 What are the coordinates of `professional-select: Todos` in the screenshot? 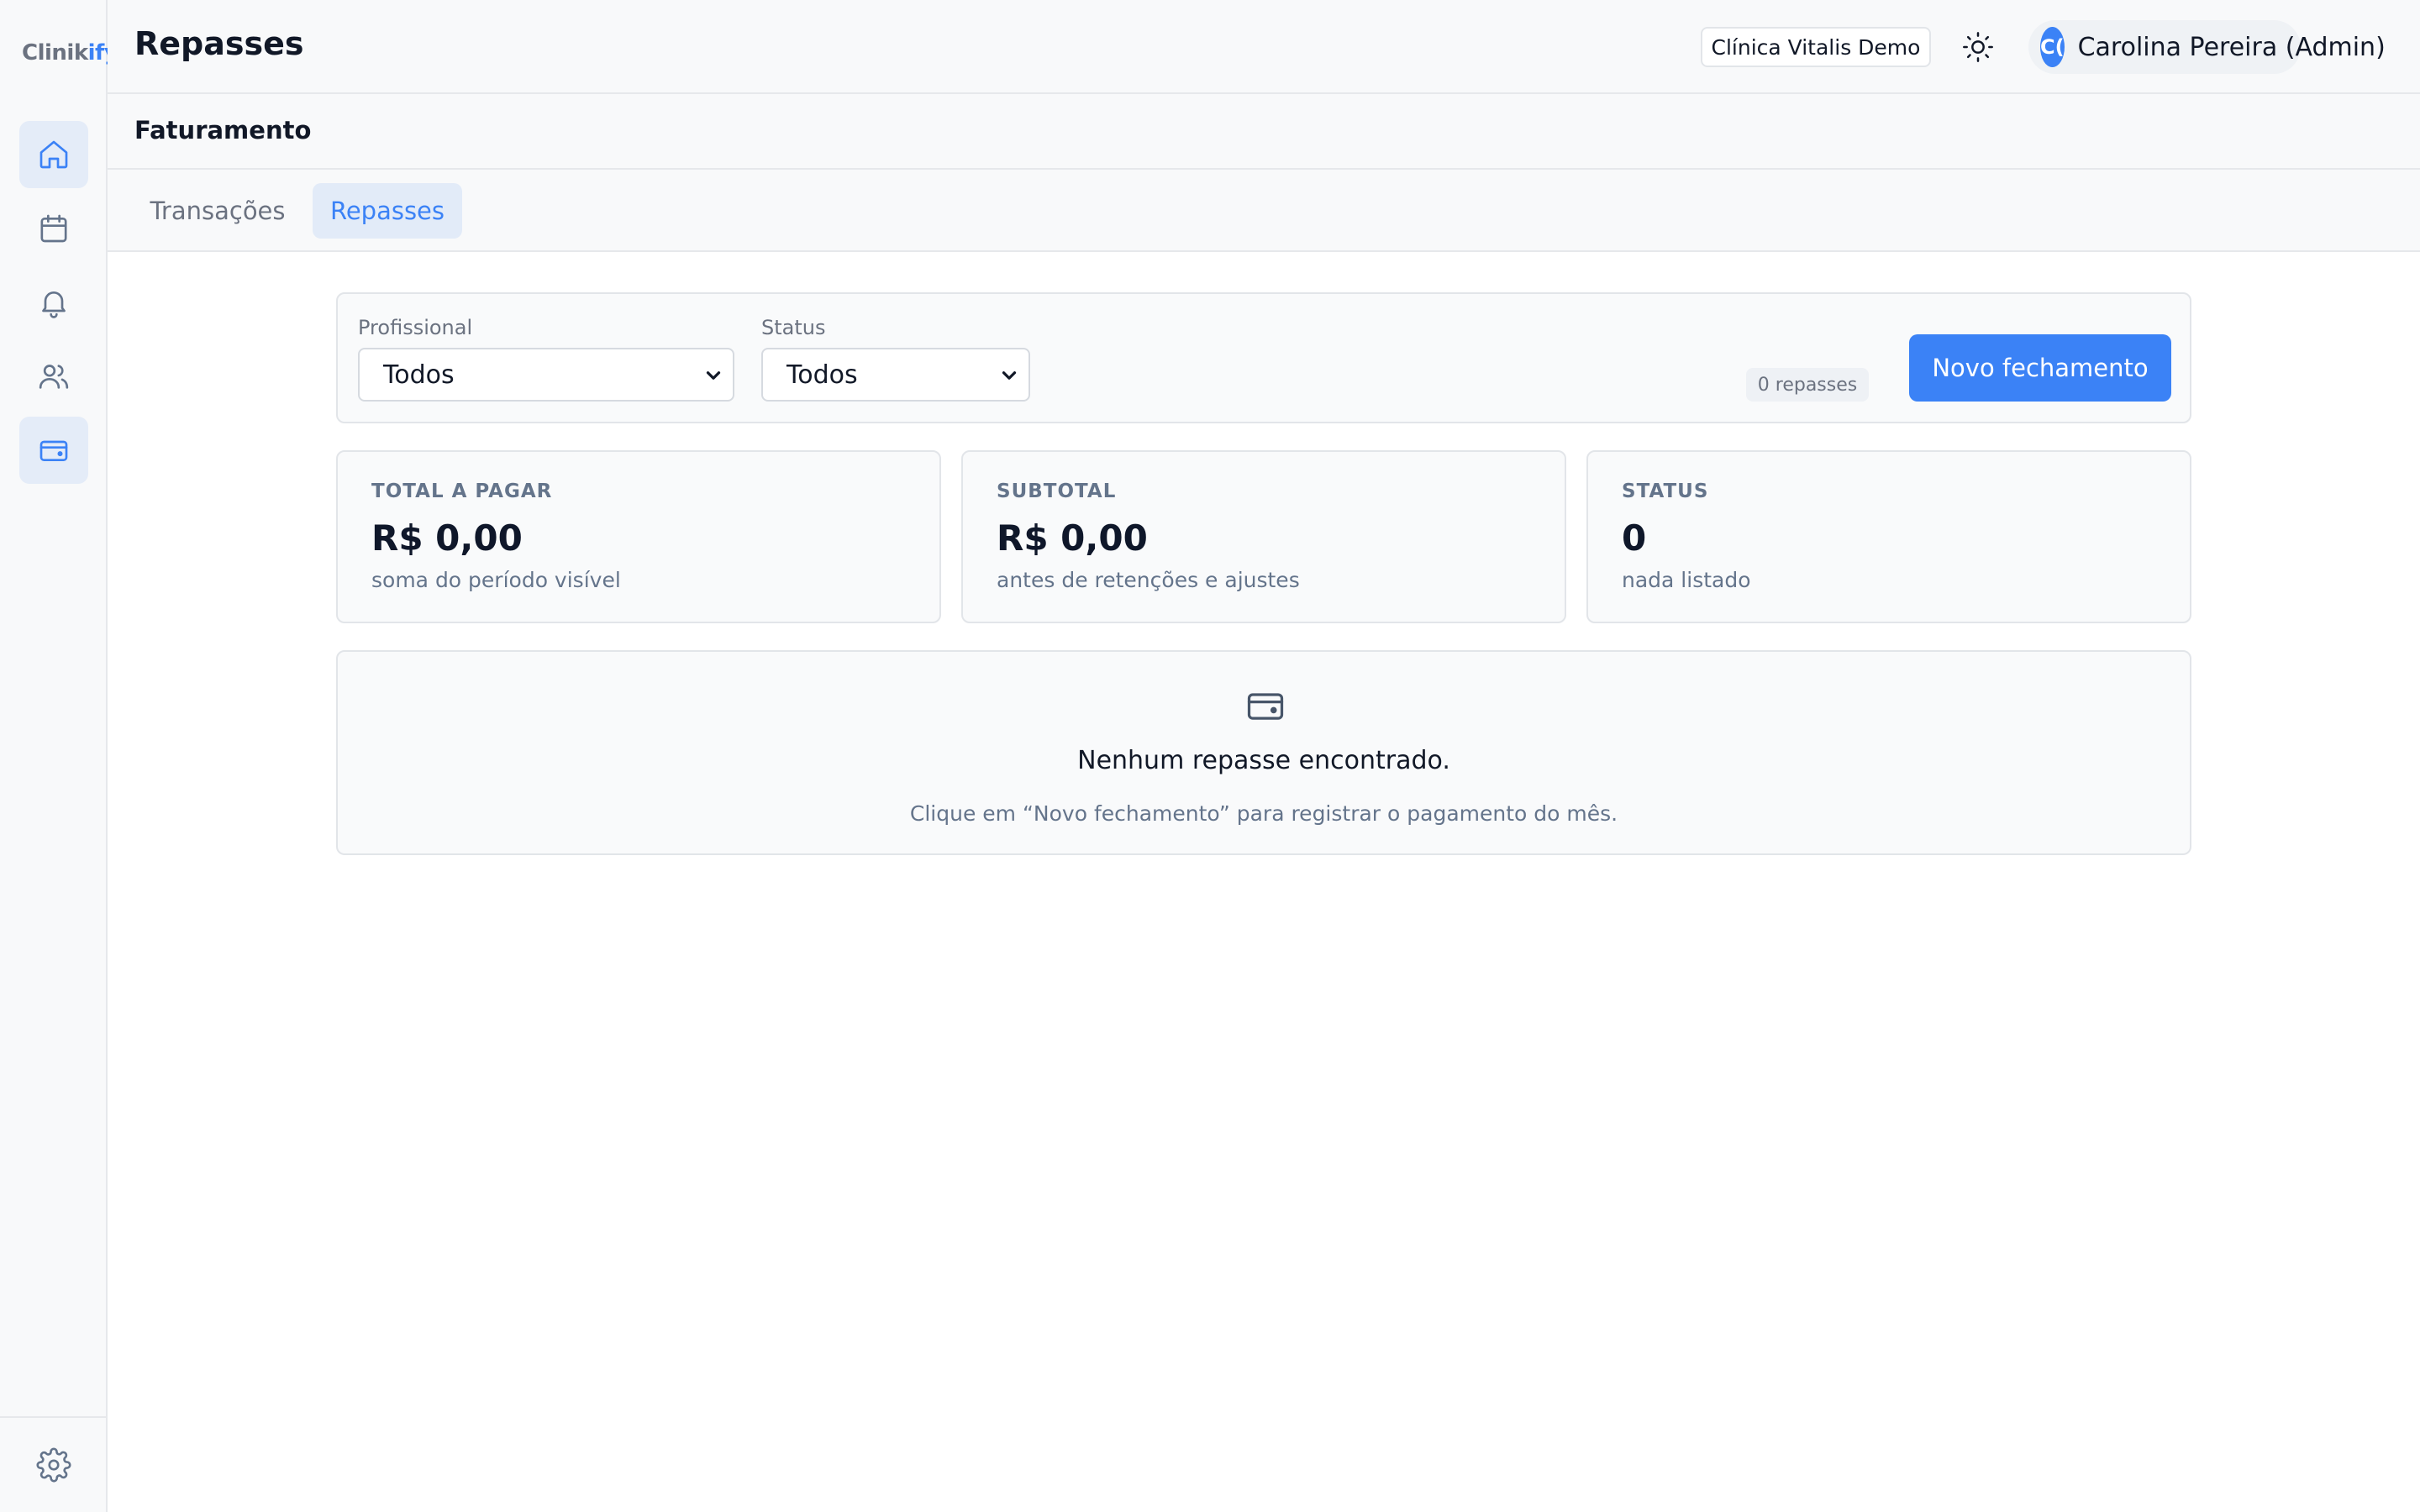 It's located at (546, 375).